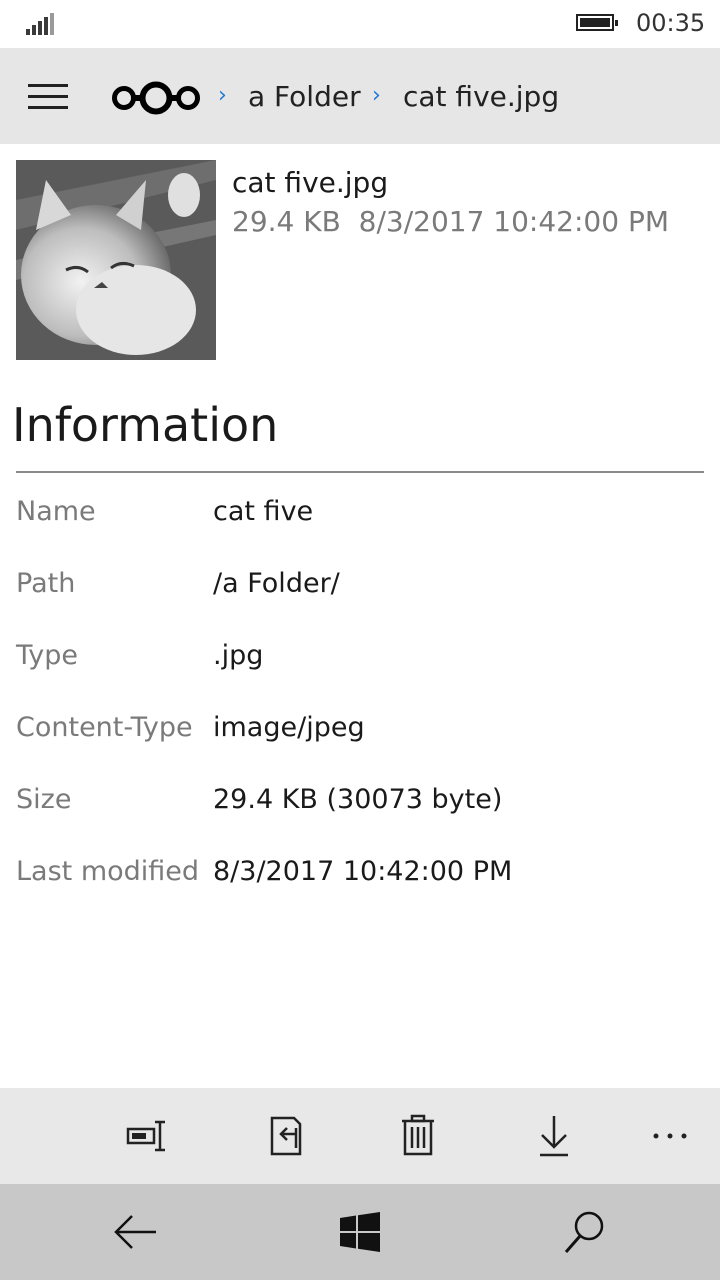  Describe the element at coordinates (358, 799) in the screenshot. I see `info-value: 29.4 KB (30073 byte)` at that location.